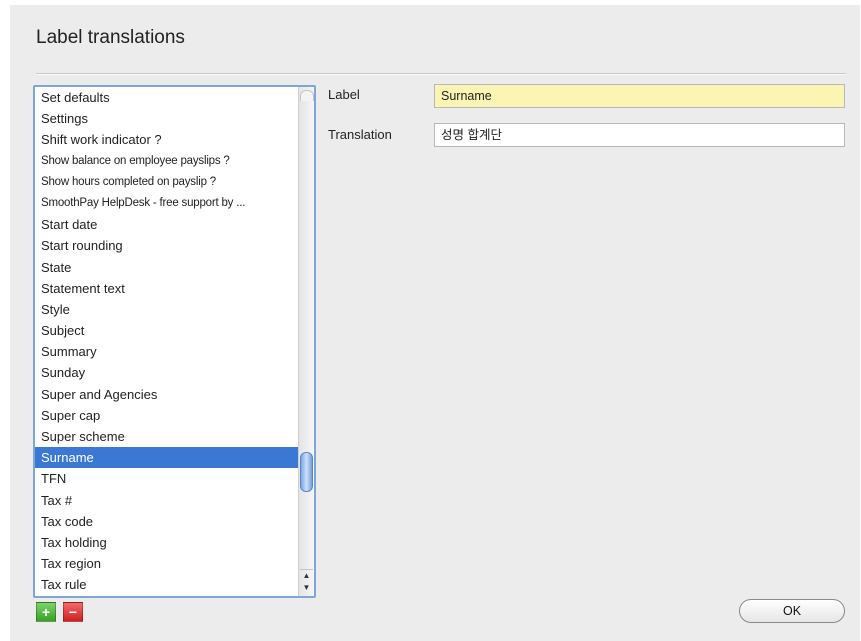  I want to click on label-field: Surname, so click(639, 96).